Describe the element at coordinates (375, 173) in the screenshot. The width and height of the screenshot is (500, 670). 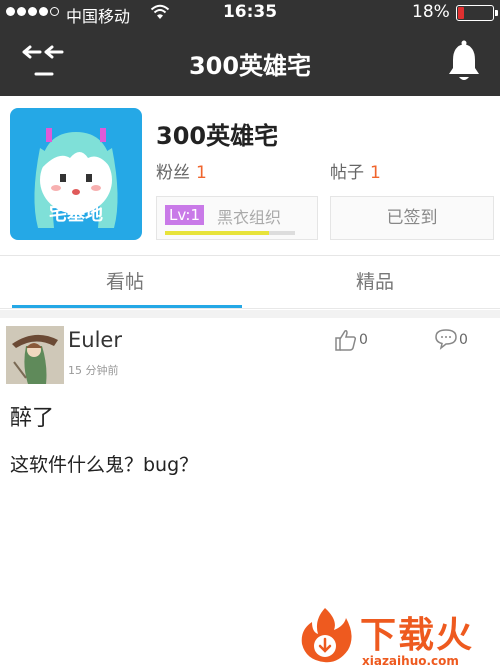
I see `posts-count: 1` at that location.